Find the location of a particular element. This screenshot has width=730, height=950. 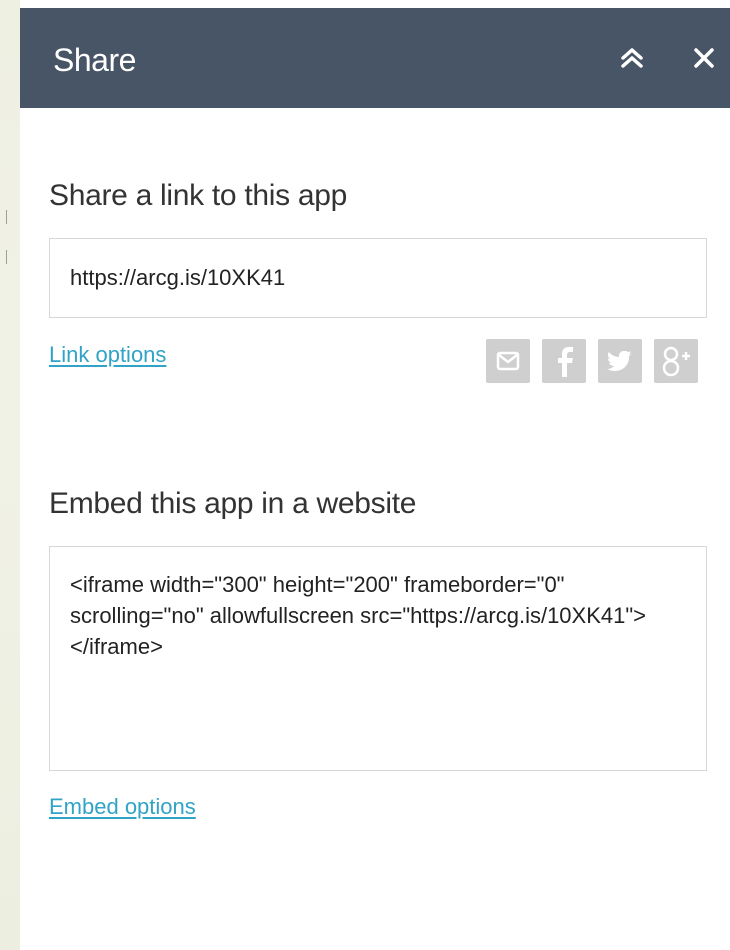

twitter-share-button is located at coordinates (620, 361).